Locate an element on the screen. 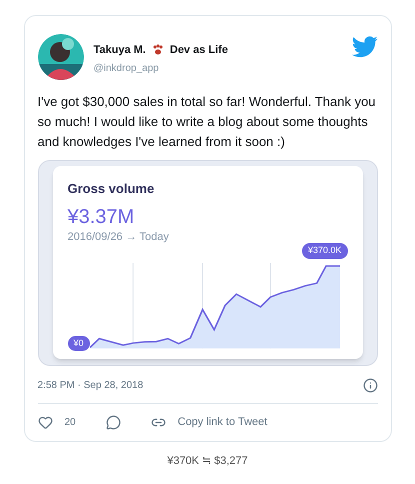 This screenshot has width=415, height=484. heart-icon is located at coordinates (45, 422).